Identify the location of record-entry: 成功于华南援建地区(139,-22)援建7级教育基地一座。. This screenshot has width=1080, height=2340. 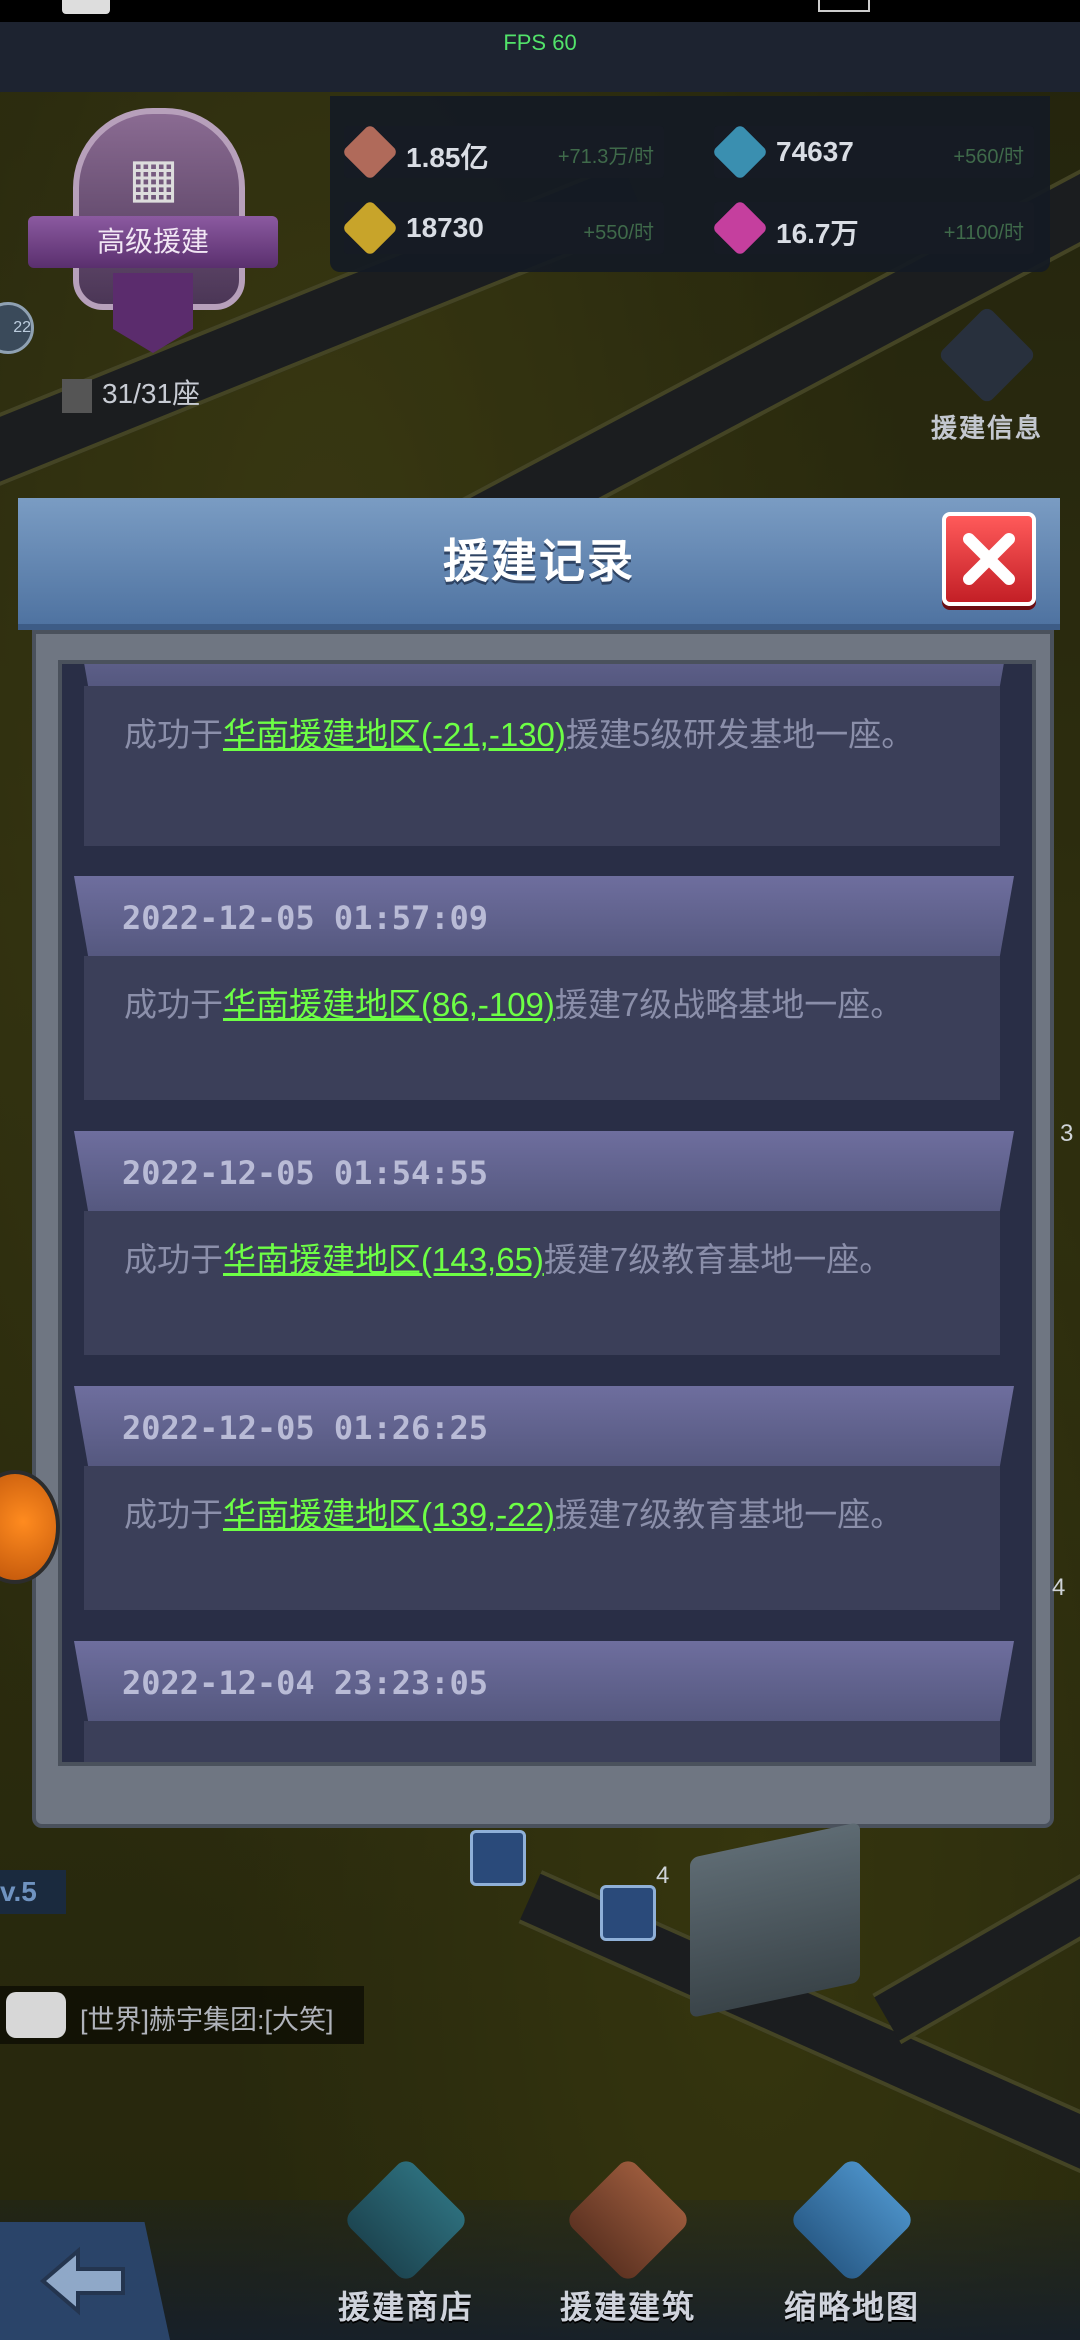
(542, 1538).